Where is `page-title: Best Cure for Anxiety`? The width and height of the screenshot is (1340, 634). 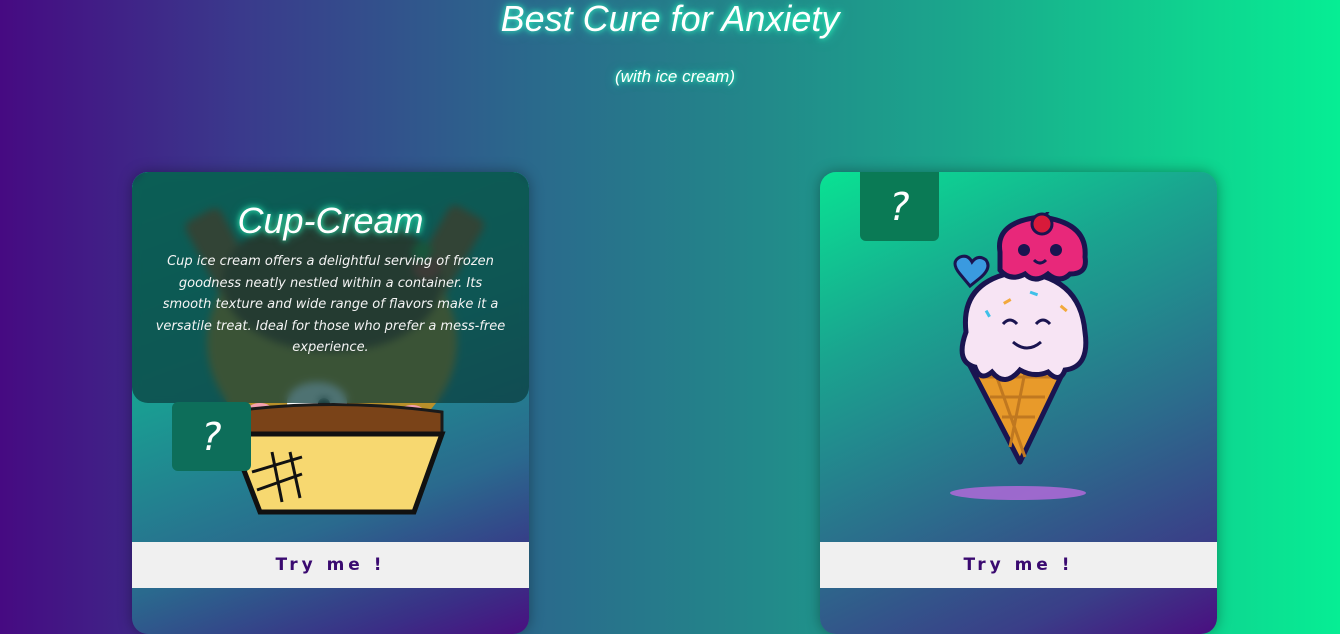 page-title: Best Cure for Anxiety is located at coordinates (670, 19).